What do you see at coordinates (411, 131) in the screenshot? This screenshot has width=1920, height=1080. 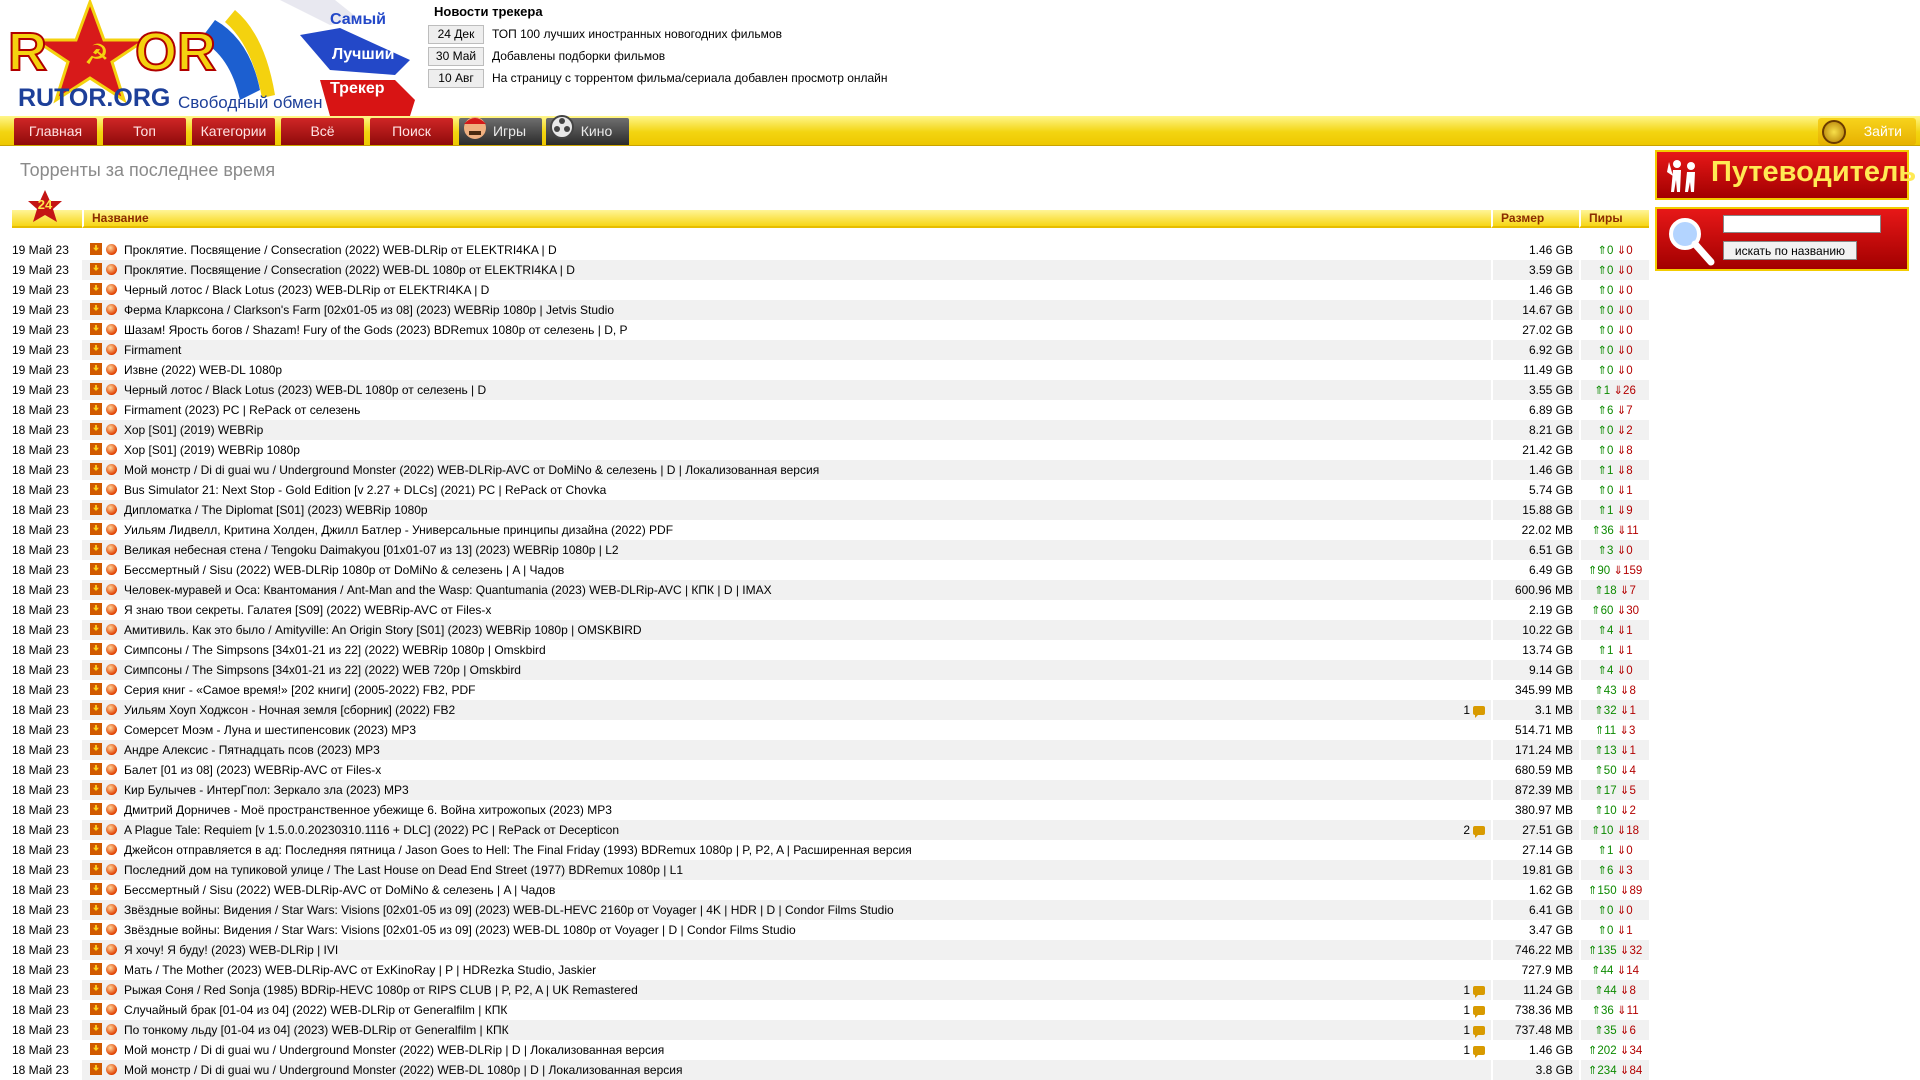 I see `tab-search: Поиск` at bounding box center [411, 131].